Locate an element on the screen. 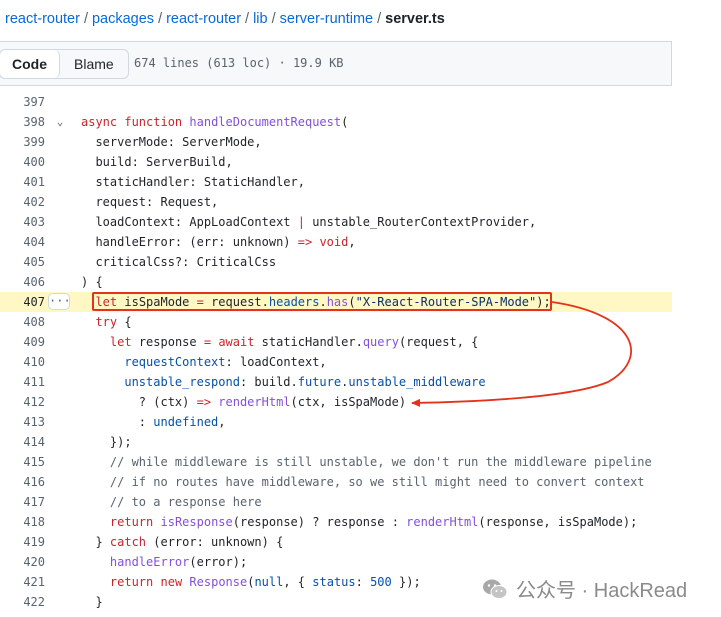  line-number: 422 is located at coordinates (22, 602).